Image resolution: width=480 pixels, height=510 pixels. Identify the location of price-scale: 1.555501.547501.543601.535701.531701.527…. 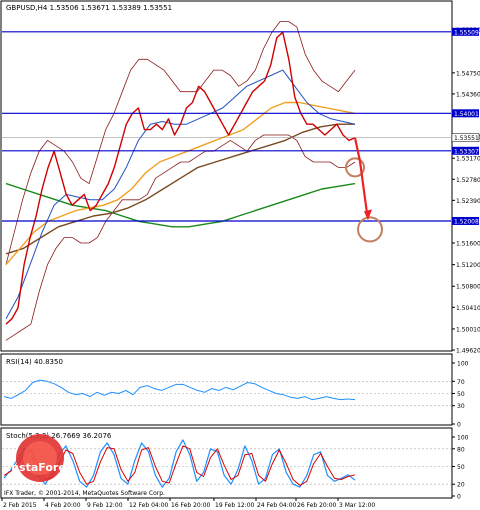
(466, 191).